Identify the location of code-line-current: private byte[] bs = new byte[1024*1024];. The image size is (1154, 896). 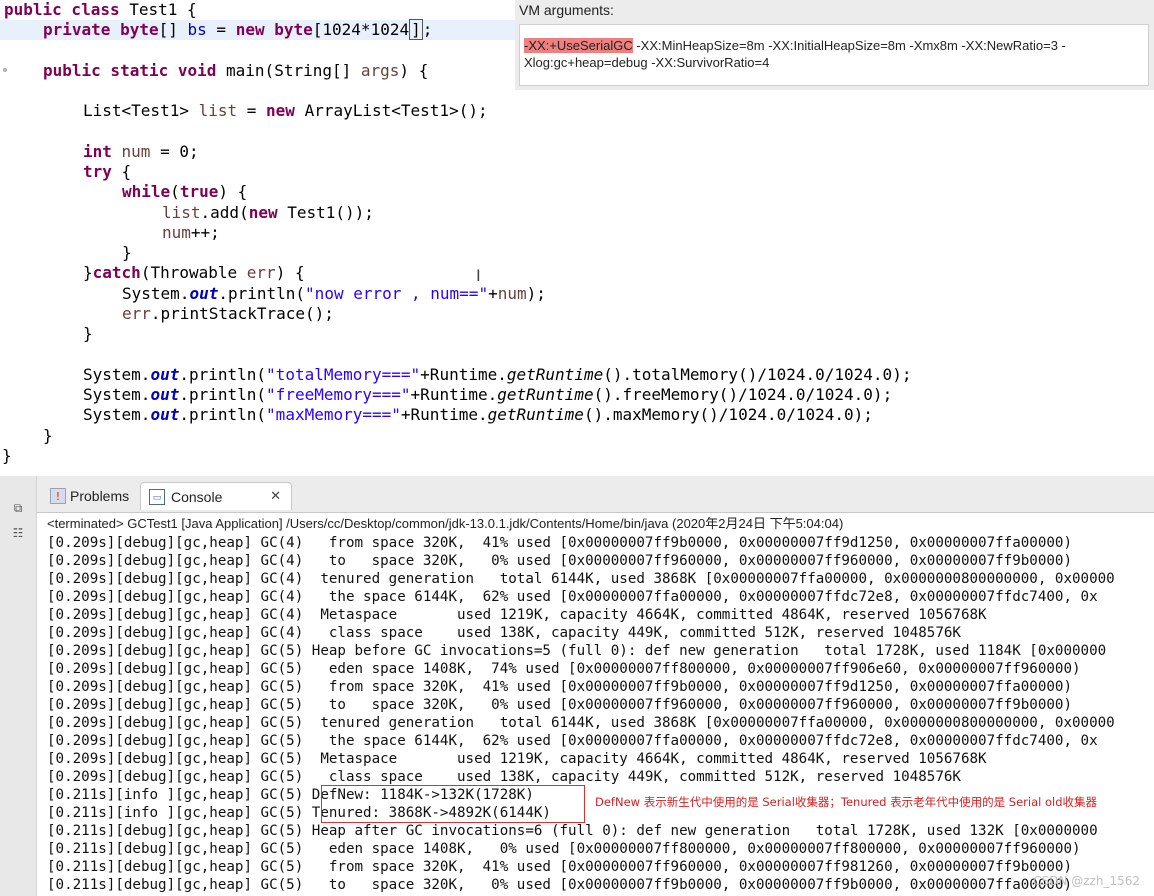
(271, 29).